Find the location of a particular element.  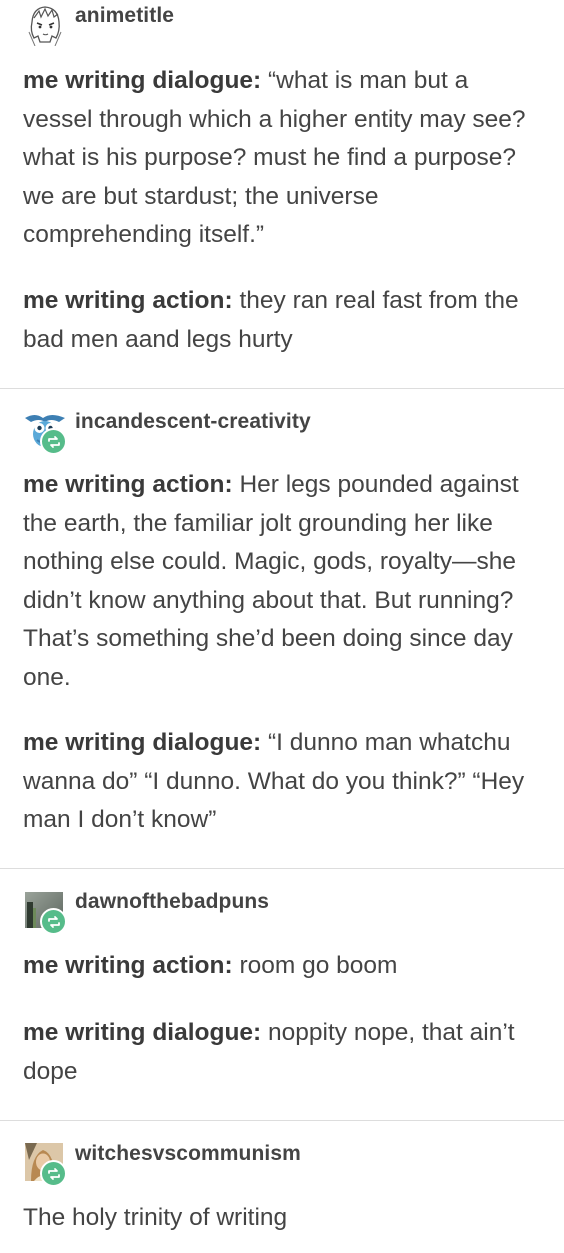

photo-avatar-icon is located at coordinates (45, 911).